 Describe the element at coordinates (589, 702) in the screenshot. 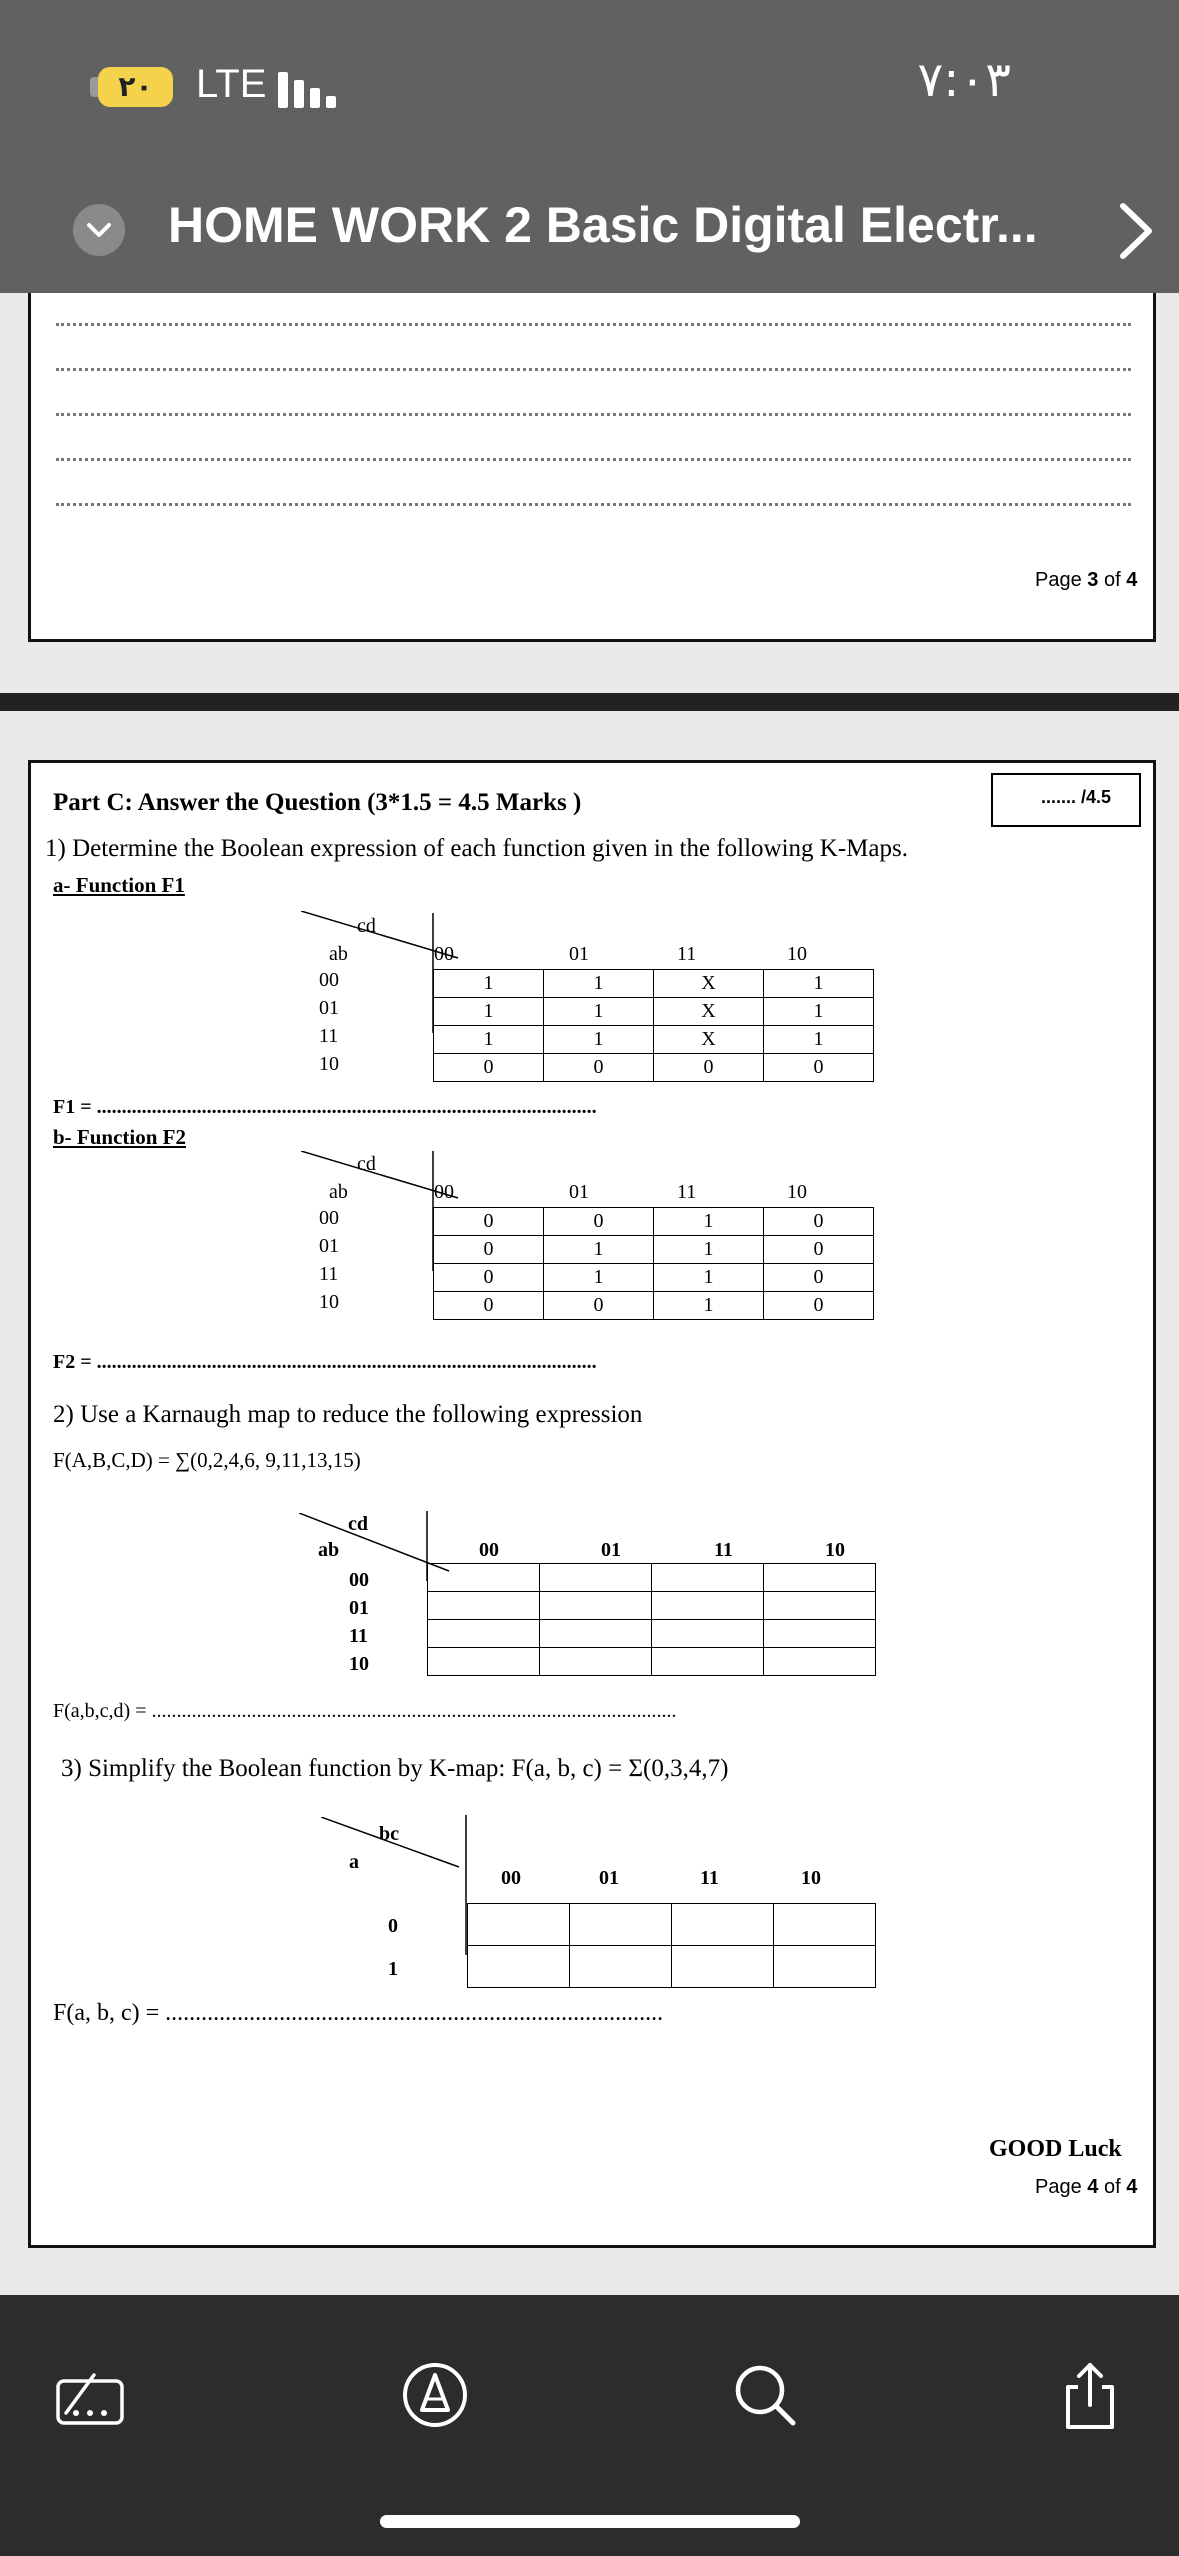

I see `page-separator` at that location.